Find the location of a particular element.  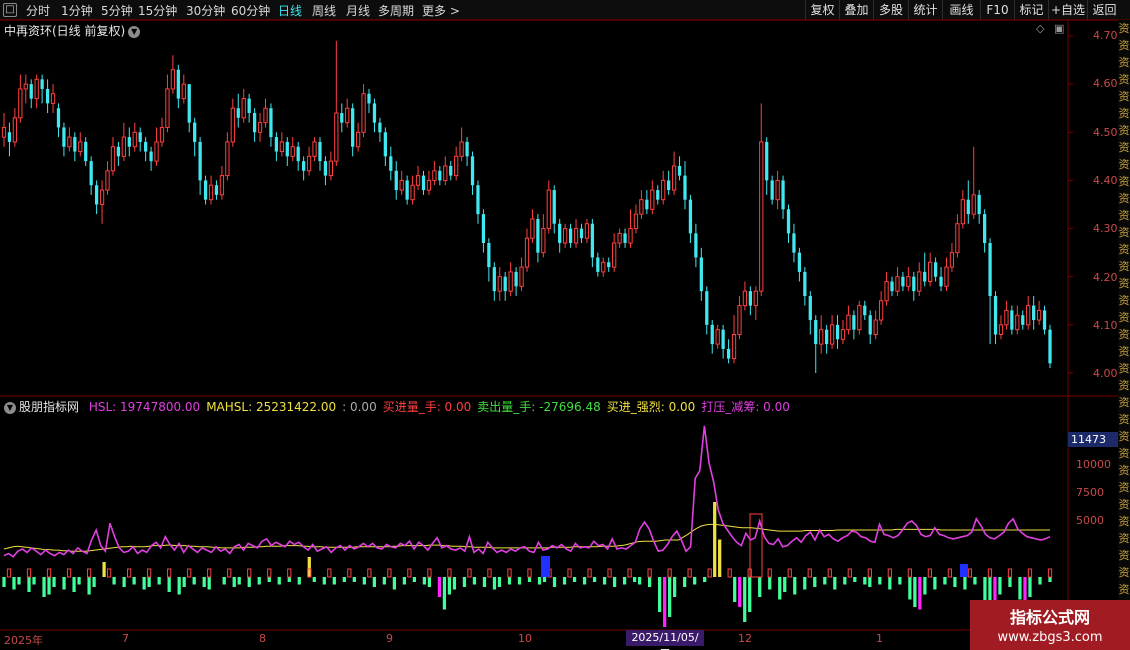

blue-bar is located at coordinates (964, 570).